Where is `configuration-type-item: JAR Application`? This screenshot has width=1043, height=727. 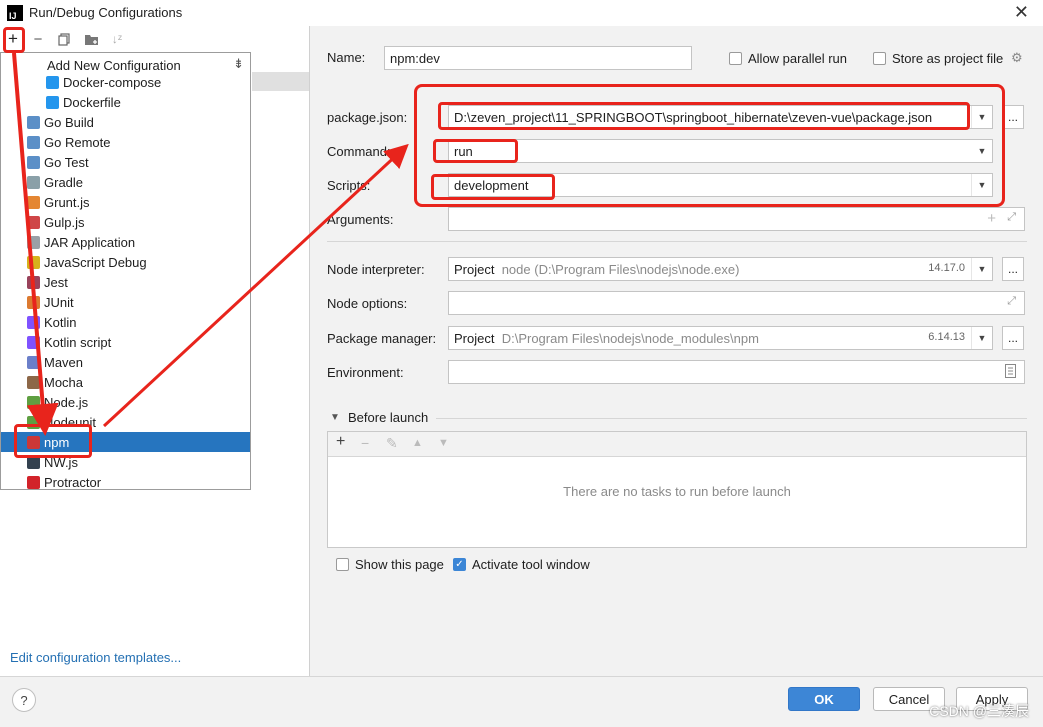 configuration-type-item: JAR Application is located at coordinates (125, 242).